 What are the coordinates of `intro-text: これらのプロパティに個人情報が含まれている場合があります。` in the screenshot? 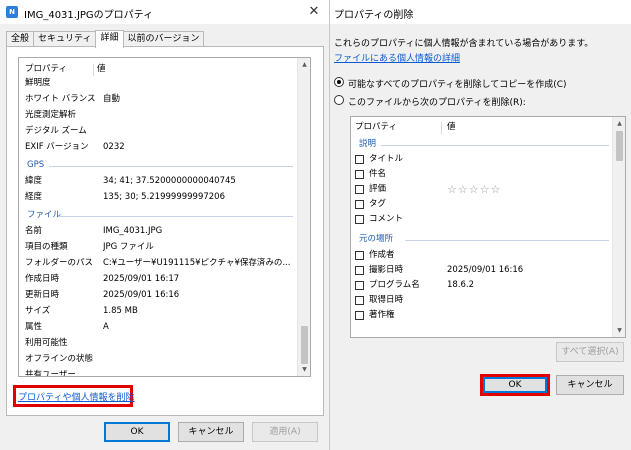 It's located at (464, 44).